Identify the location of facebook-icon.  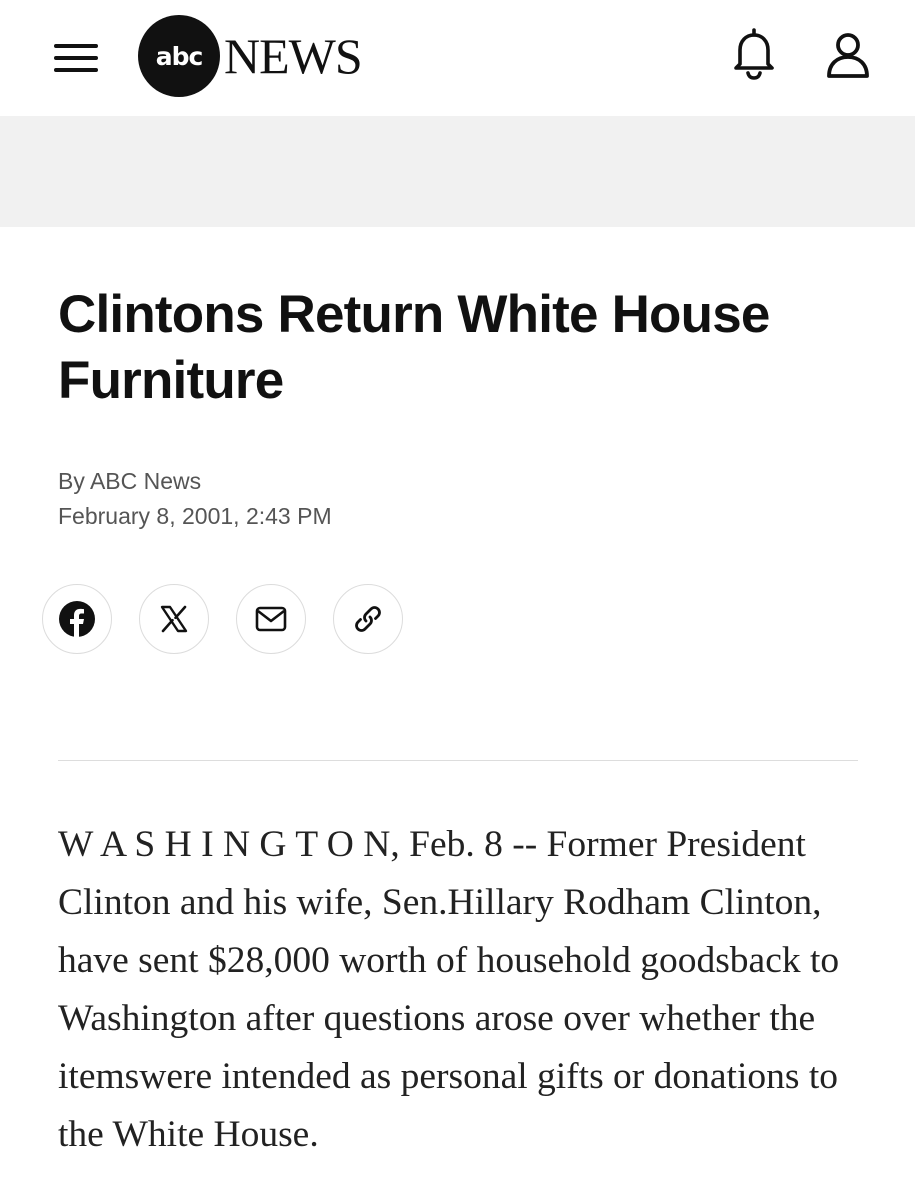
(77, 619).